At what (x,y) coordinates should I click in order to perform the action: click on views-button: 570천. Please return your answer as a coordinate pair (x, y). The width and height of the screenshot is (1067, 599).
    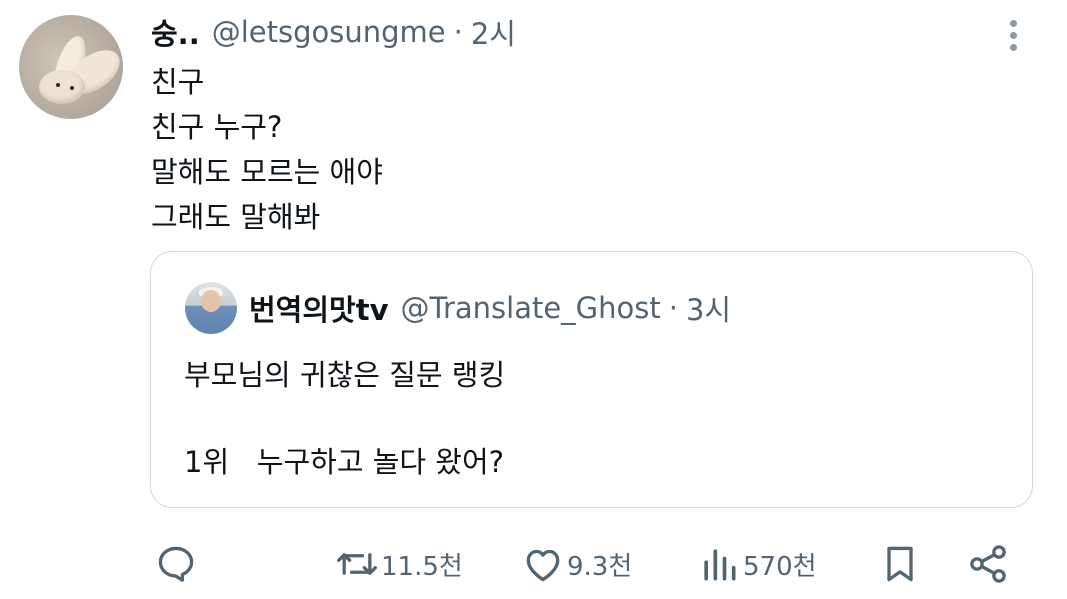
    Looking at the image, I should click on (757, 564).